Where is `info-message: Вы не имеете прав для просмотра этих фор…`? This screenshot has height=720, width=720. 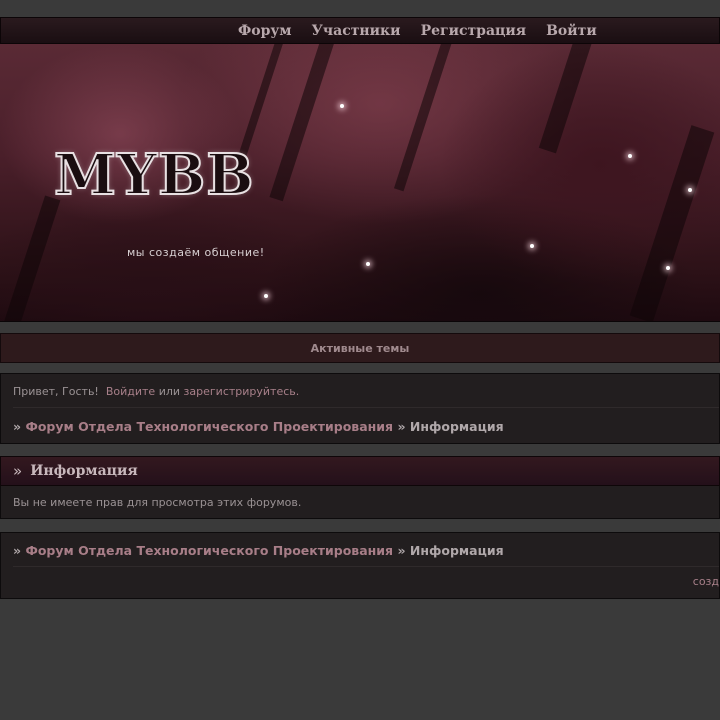
info-message: Вы не имеете прав для просмотра этих фор… is located at coordinates (157, 502).